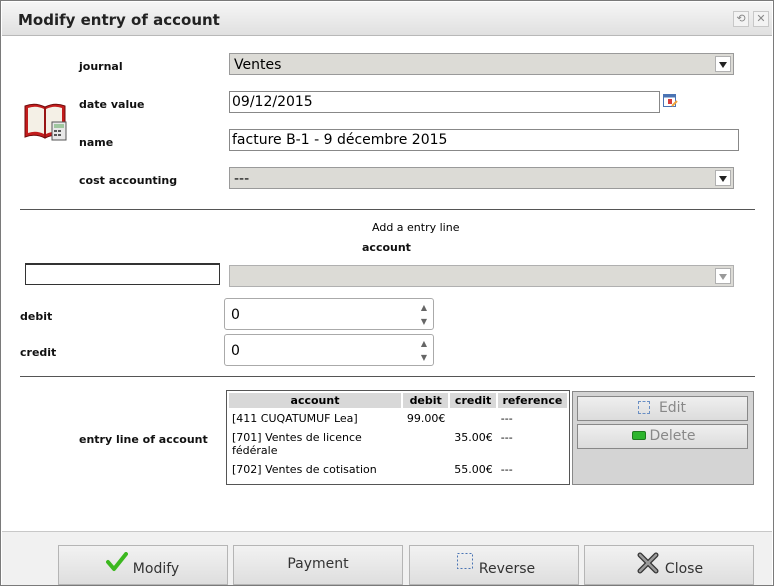 Image resolution: width=774 pixels, height=586 pixels. Describe the element at coordinates (644, 407) in the screenshot. I see `edit-icon` at that location.